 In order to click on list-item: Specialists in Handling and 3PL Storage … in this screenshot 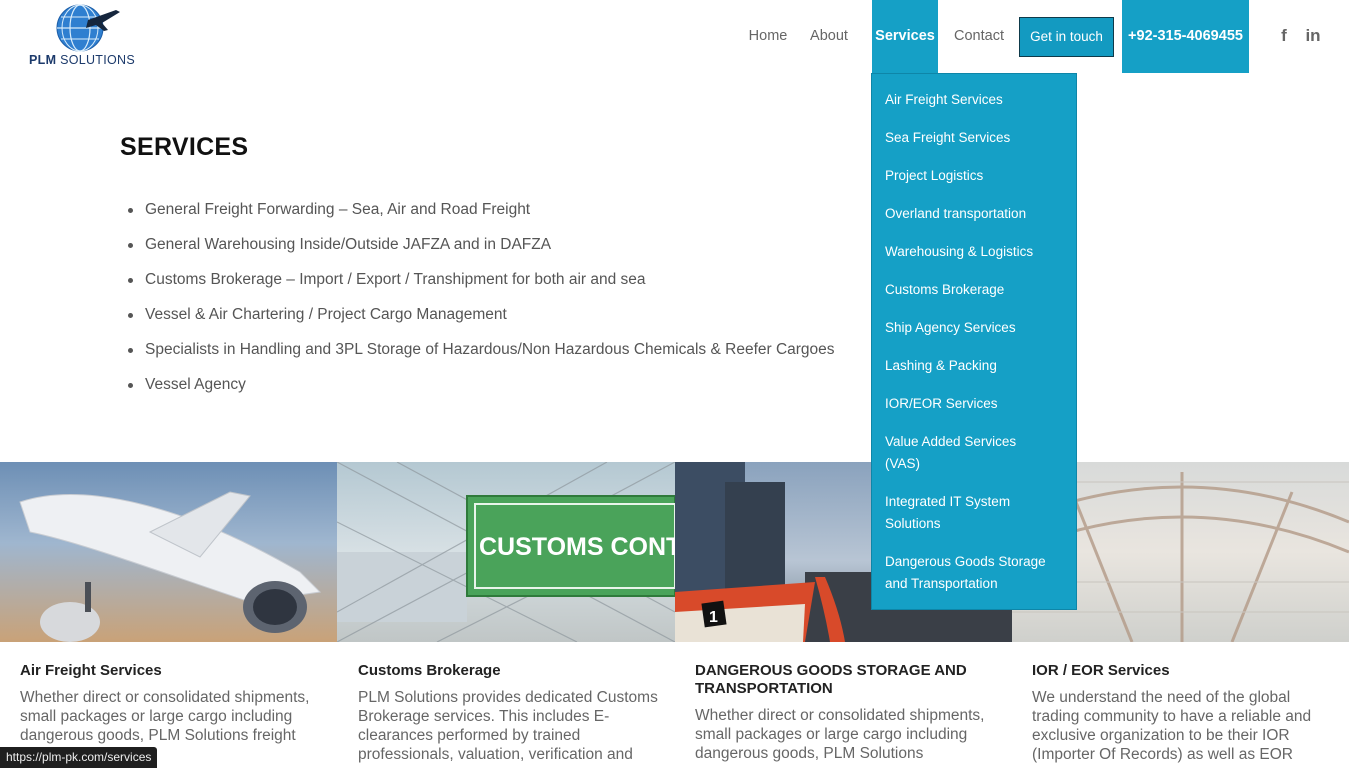, I will do `click(481, 357)`.